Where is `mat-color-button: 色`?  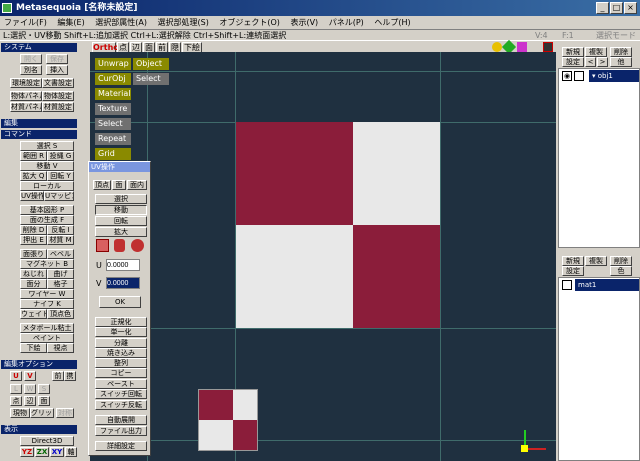
mat-color-button: 色 is located at coordinates (621, 271).